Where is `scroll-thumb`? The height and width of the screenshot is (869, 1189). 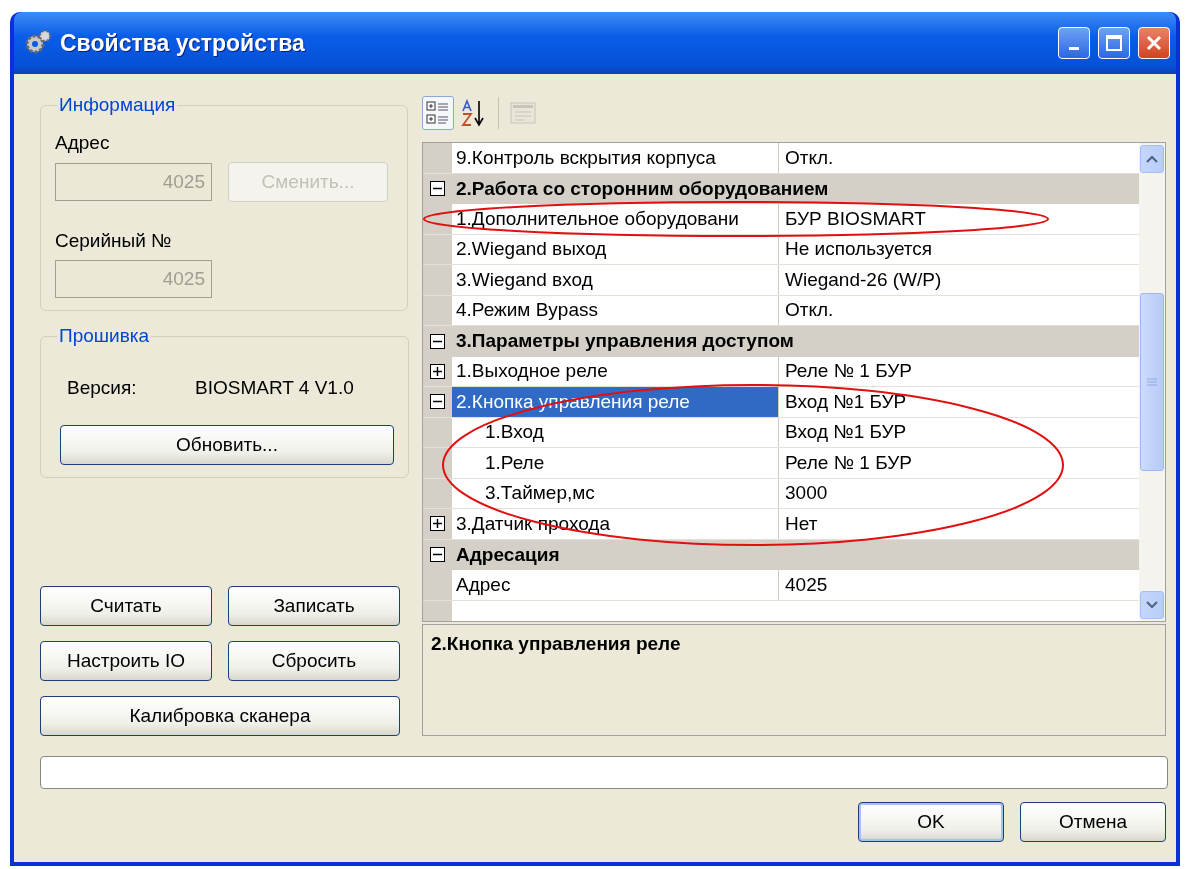
scroll-thumb is located at coordinates (1152, 382).